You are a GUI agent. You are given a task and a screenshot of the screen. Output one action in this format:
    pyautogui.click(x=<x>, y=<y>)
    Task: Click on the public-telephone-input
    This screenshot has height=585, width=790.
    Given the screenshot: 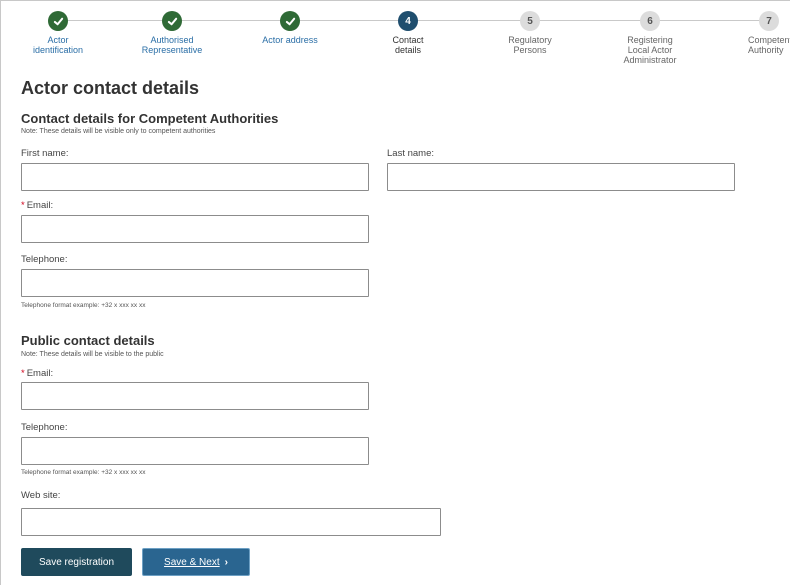 What is the action you would take?
    pyautogui.click(x=195, y=451)
    